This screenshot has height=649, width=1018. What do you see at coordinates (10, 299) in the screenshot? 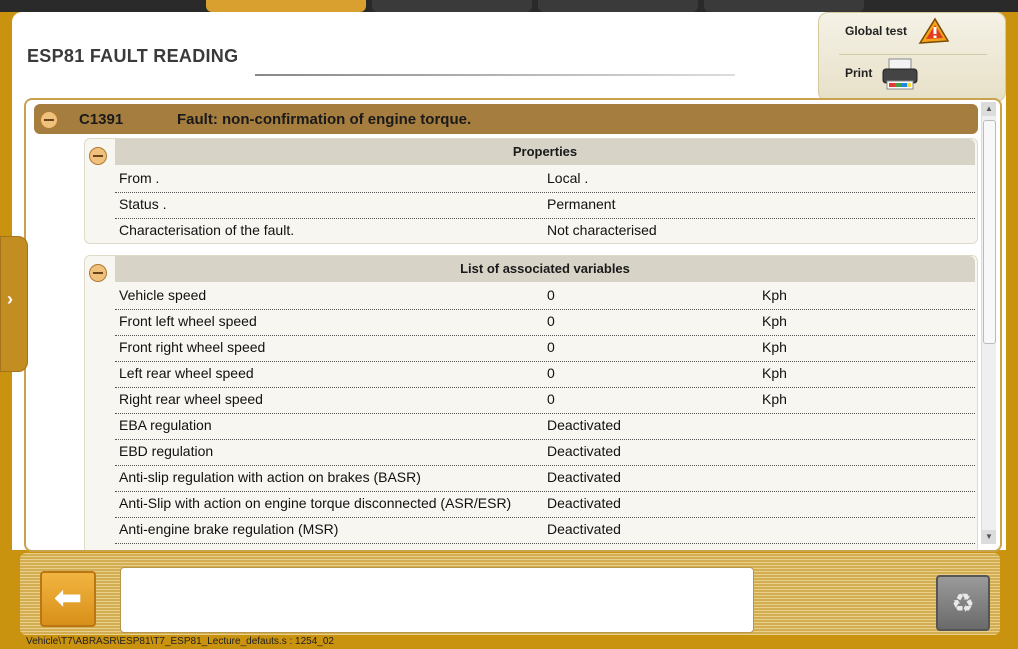
I see `chevron-right-icon: ›` at bounding box center [10, 299].